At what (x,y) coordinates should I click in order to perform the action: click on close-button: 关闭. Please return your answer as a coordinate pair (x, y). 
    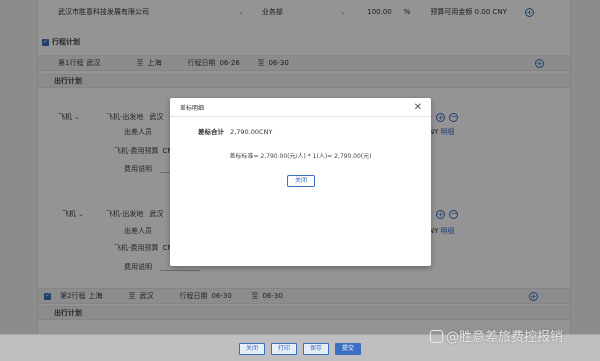
    Looking at the image, I should click on (252, 349).